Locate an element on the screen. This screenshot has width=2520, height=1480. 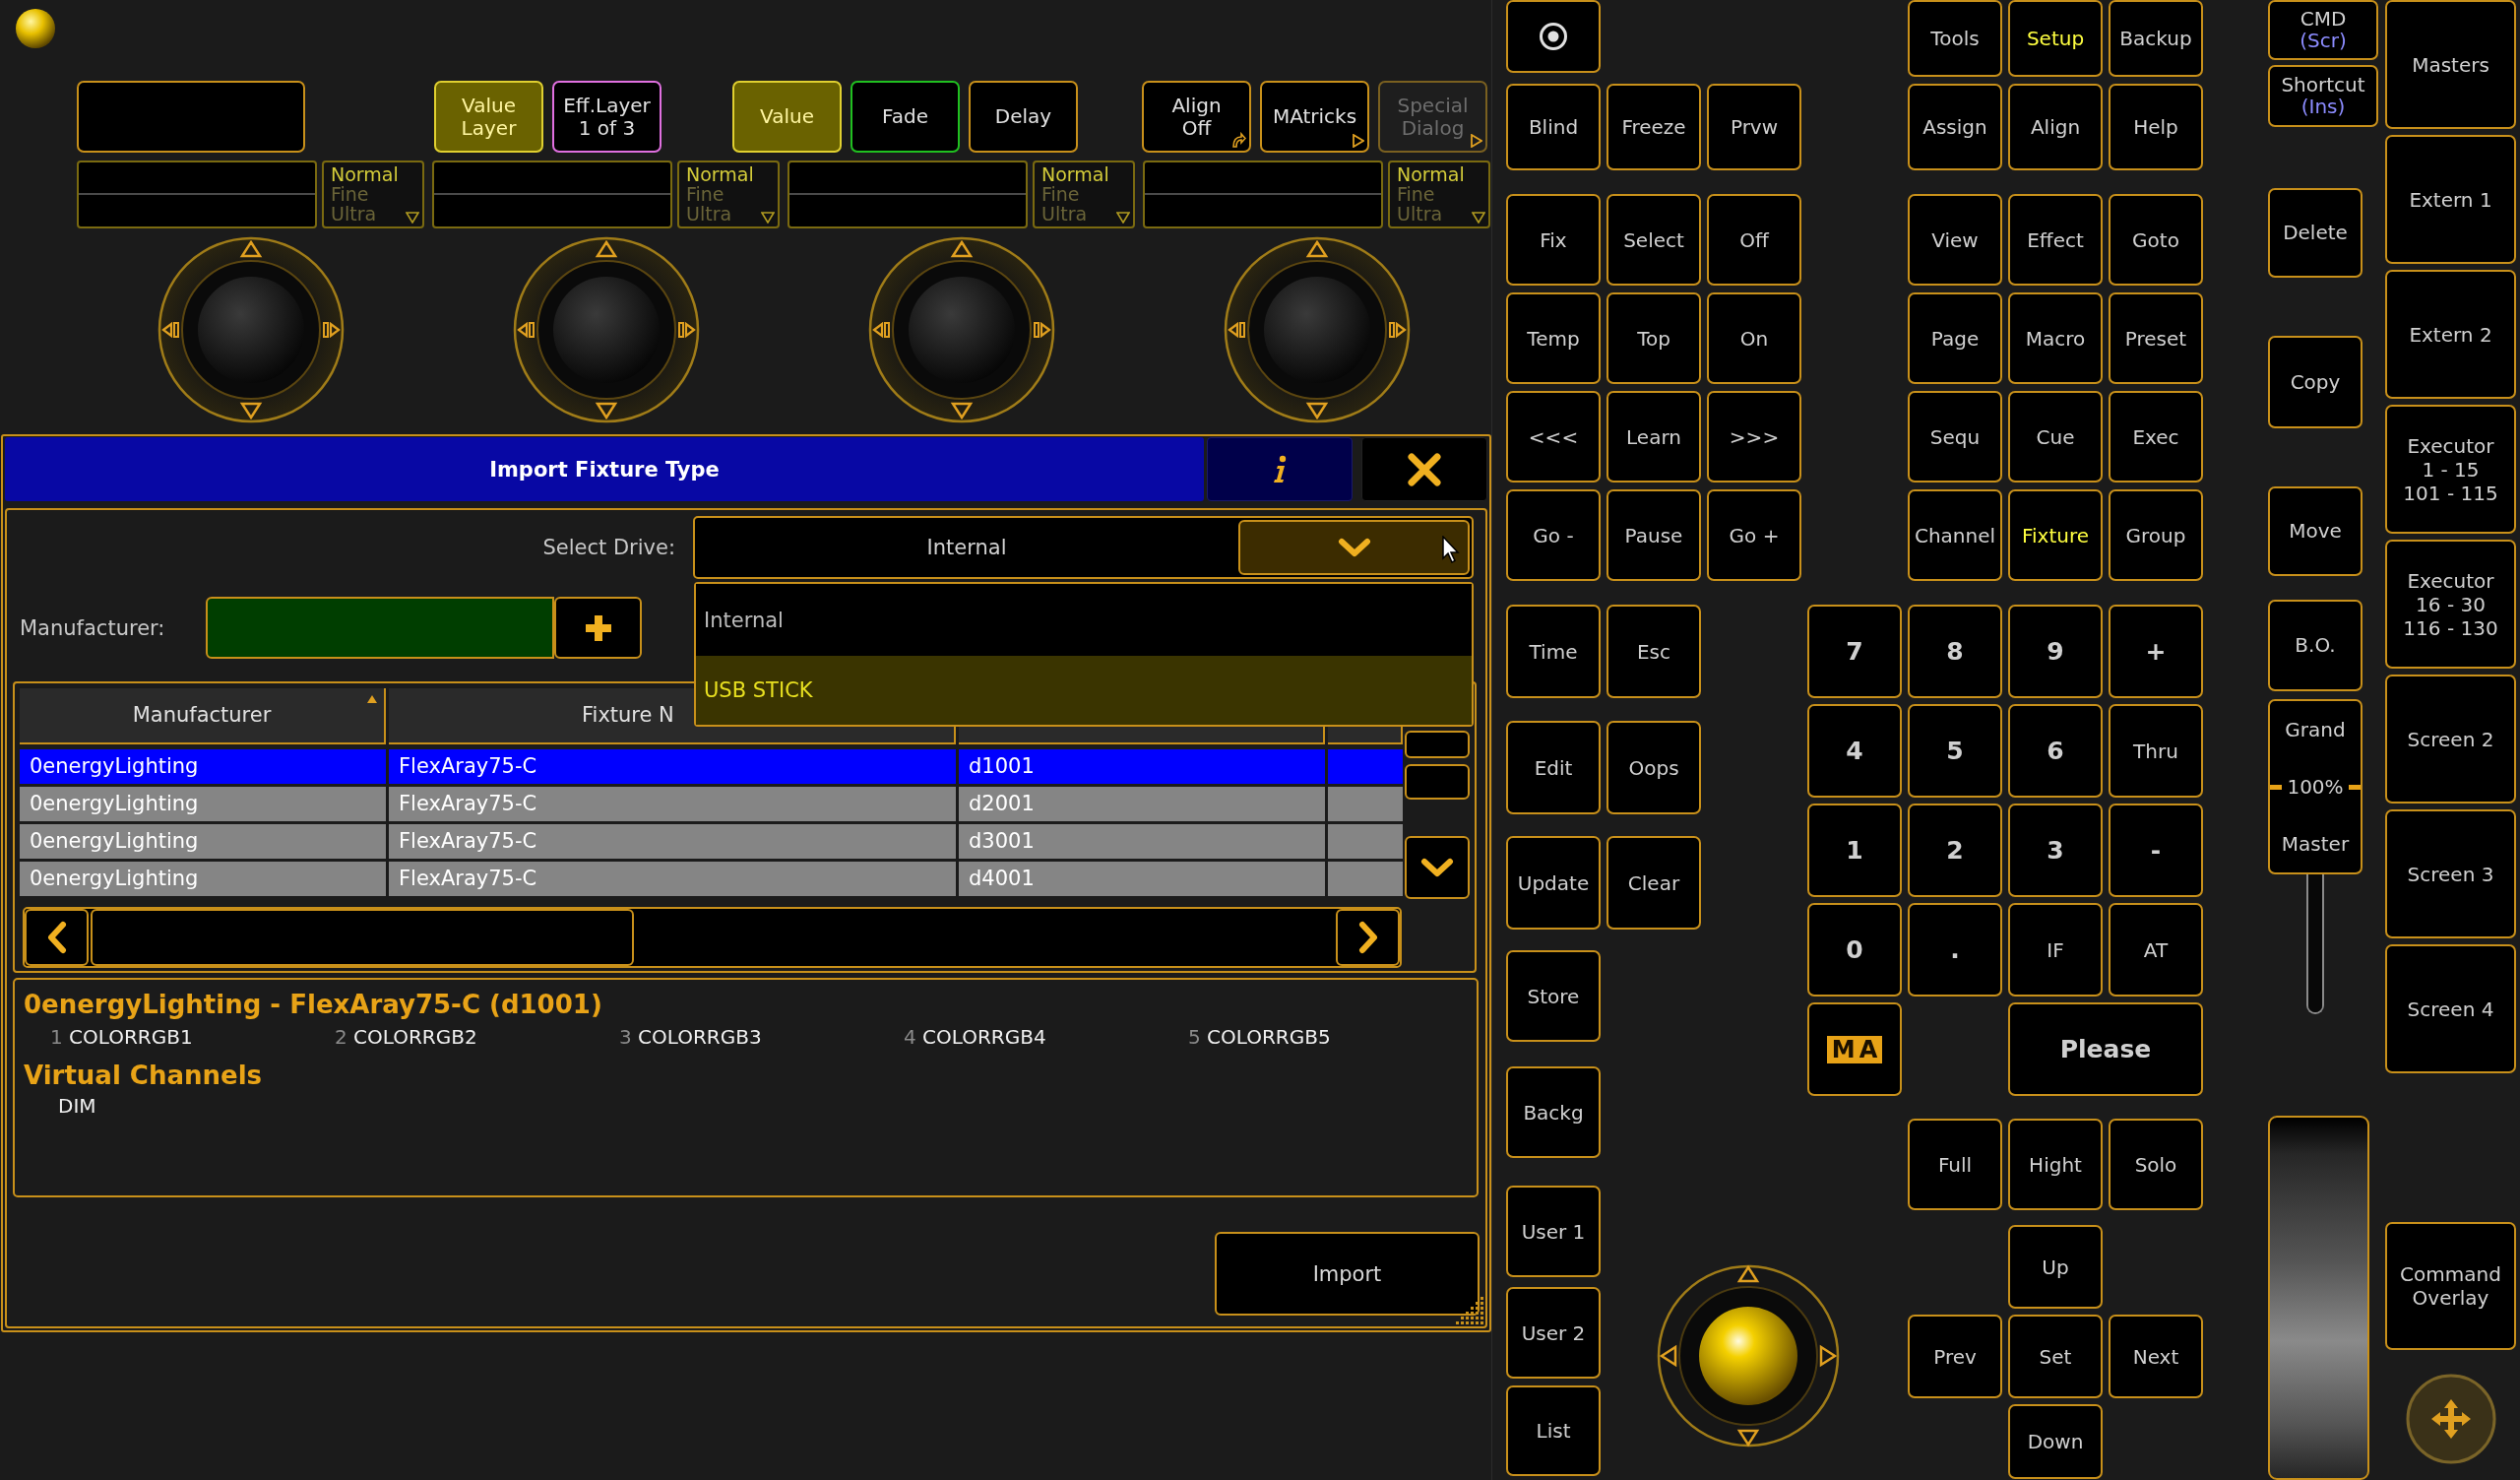
console-key: Fix is located at coordinates (1553, 240).